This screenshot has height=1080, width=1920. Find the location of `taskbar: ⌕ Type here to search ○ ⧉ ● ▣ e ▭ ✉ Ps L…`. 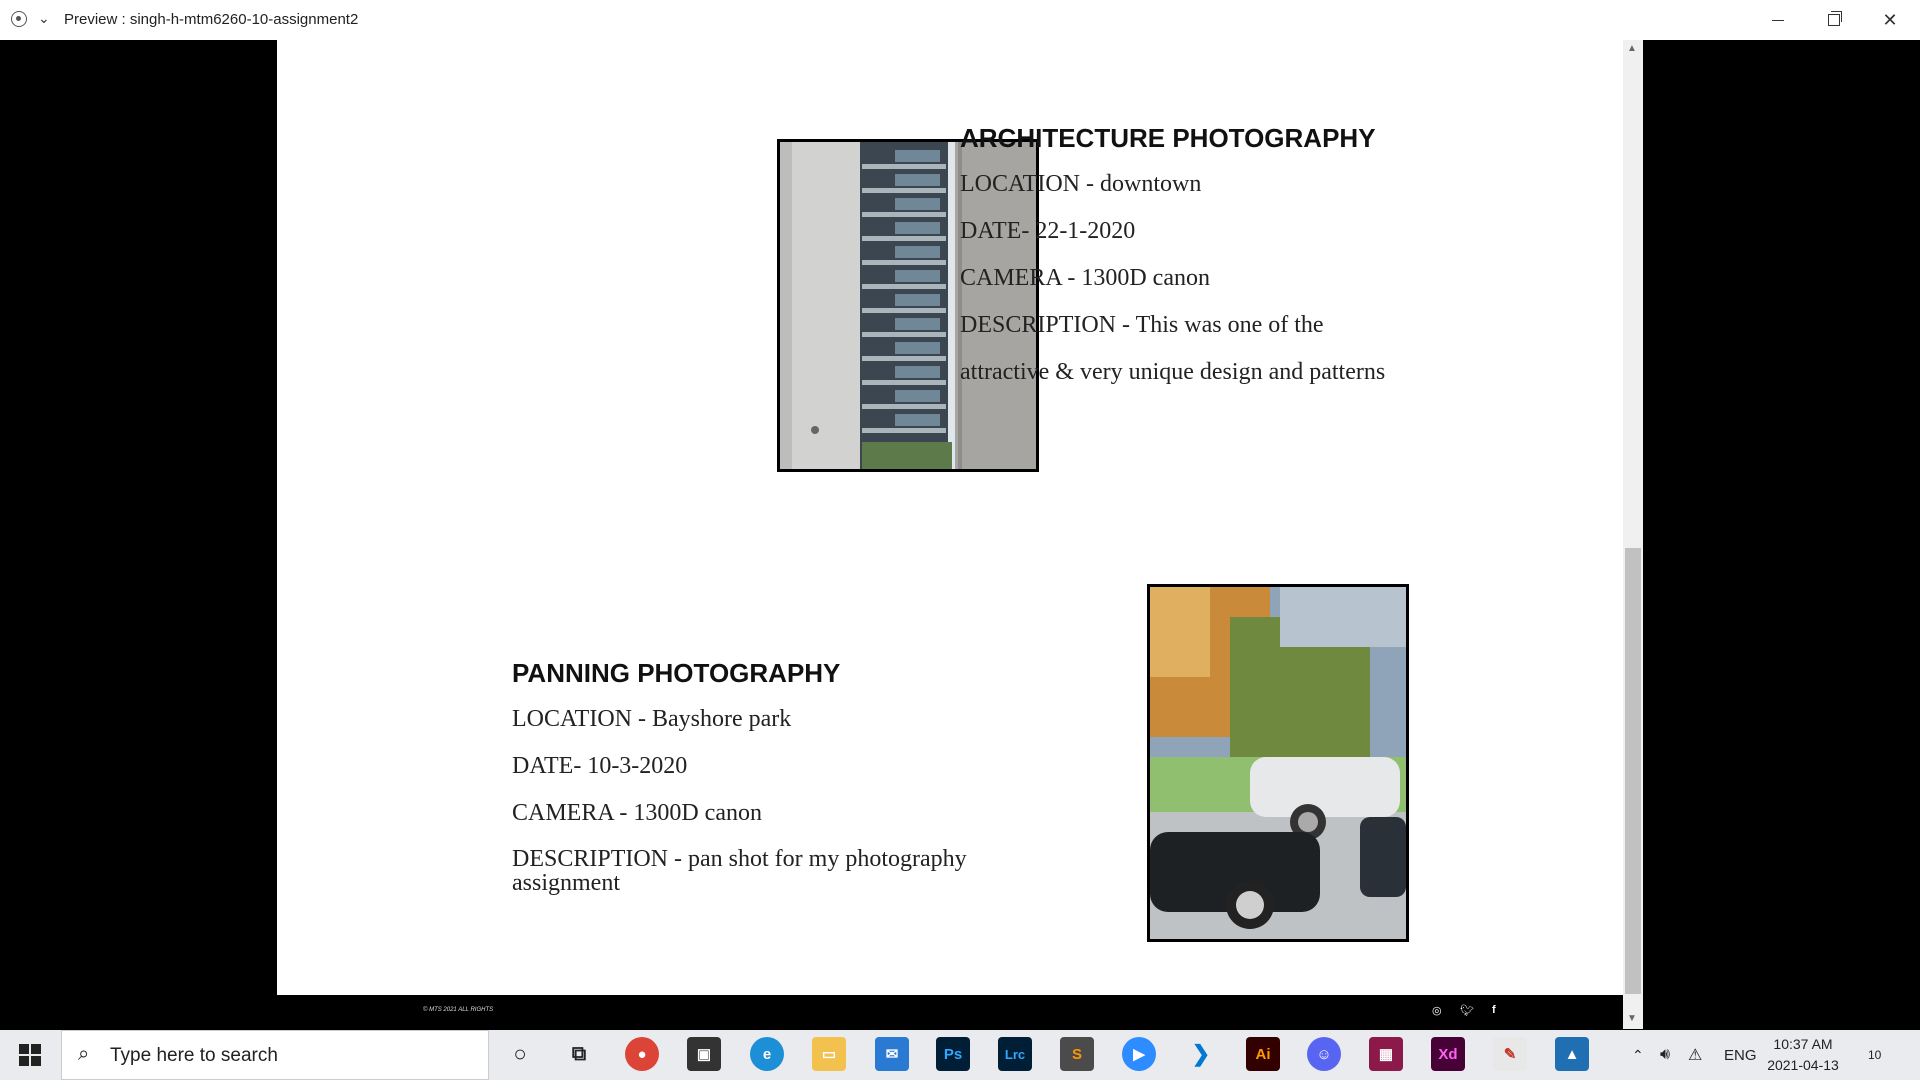

taskbar: ⌕ Type here to search ○ ⧉ ● ▣ e ▭ ✉ Ps L… is located at coordinates (960, 1055).